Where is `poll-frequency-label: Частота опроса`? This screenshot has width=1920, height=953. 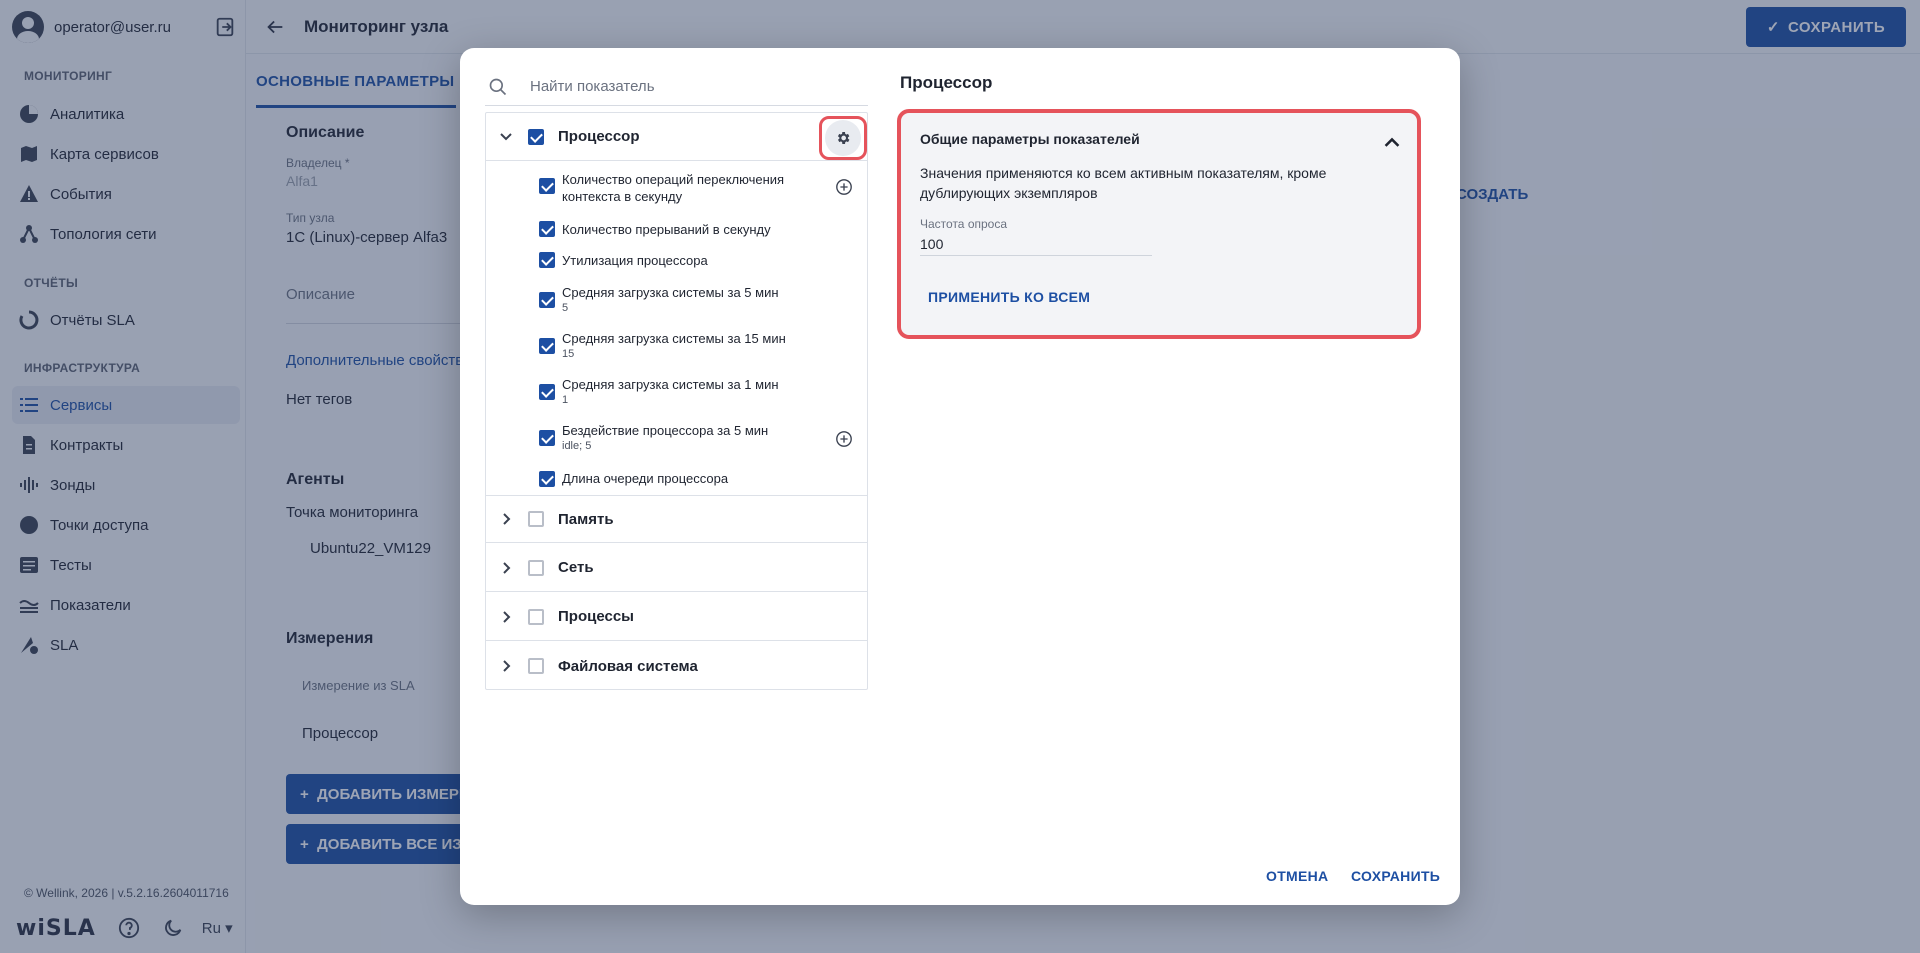 poll-frequency-label: Частота опроса is located at coordinates (964, 224).